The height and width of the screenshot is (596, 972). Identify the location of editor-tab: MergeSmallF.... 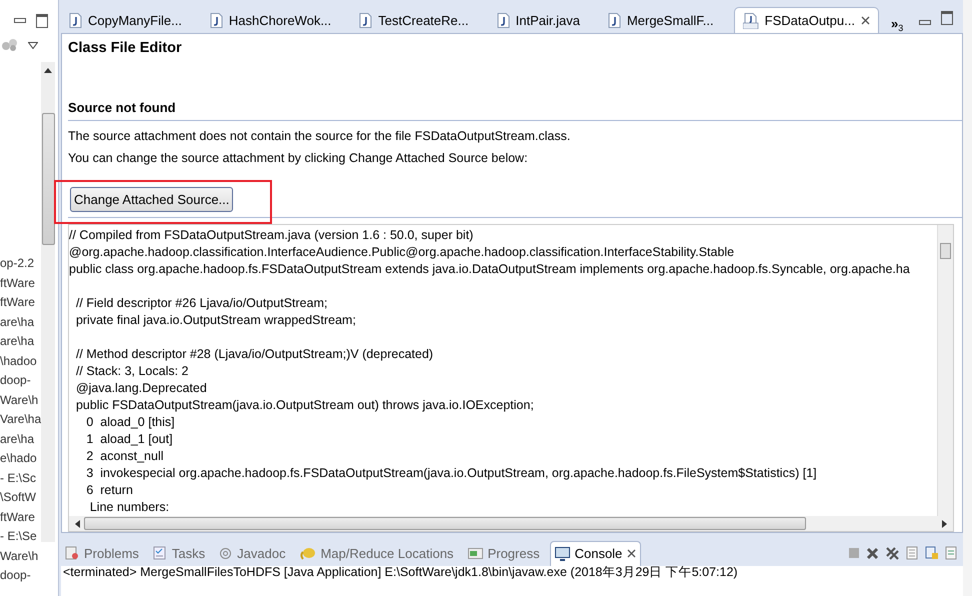
(664, 20).